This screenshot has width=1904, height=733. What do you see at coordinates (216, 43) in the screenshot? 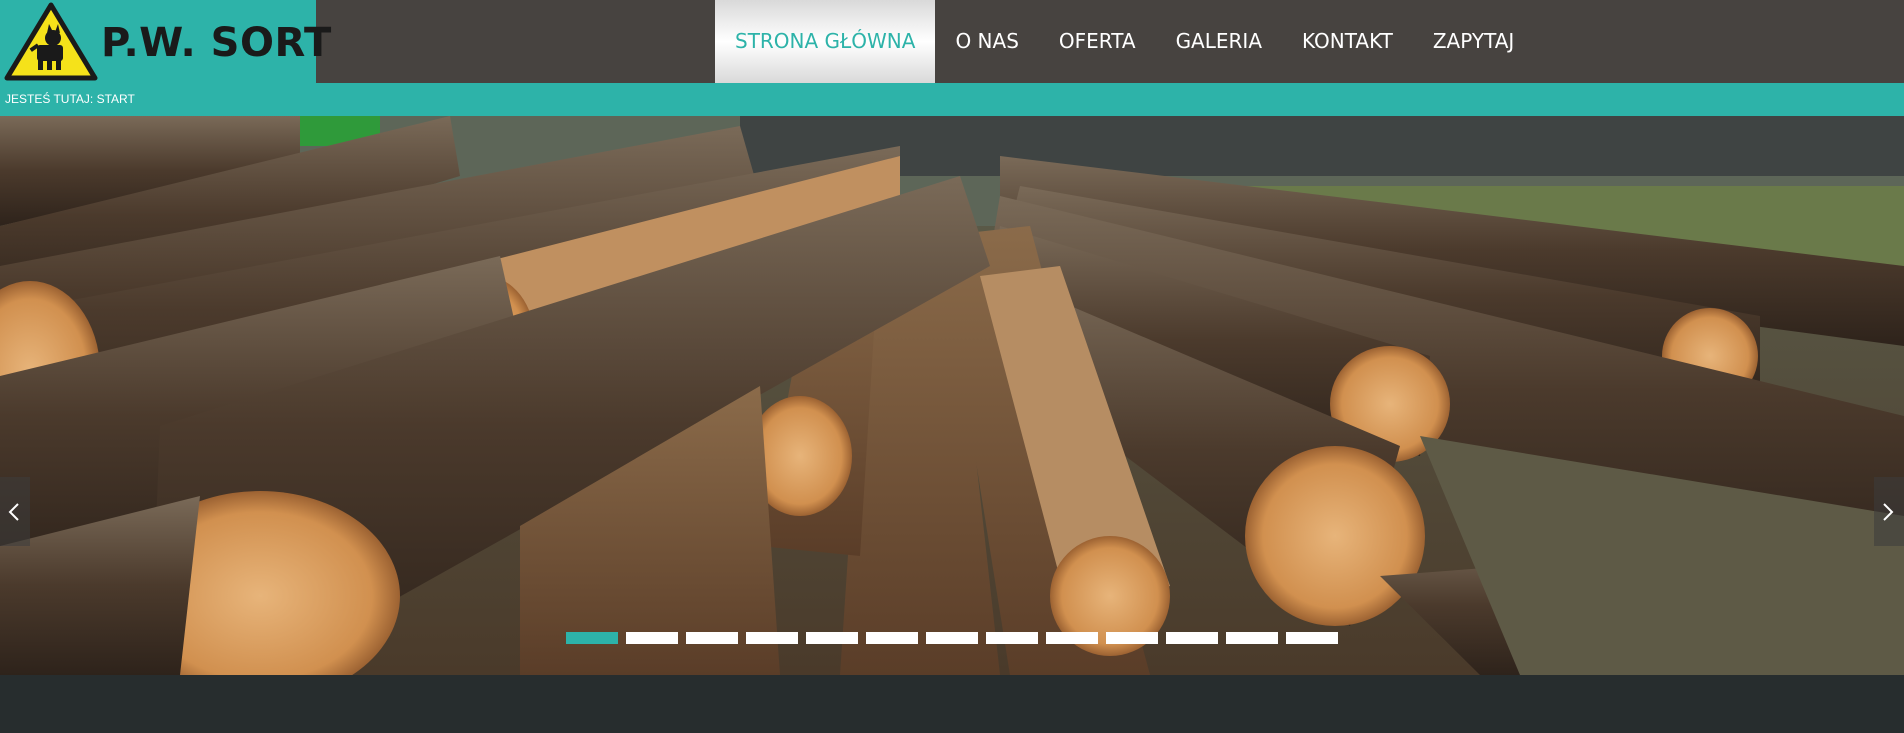
I see `brand-name: P.W. SORT` at bounding box center [216, 43].